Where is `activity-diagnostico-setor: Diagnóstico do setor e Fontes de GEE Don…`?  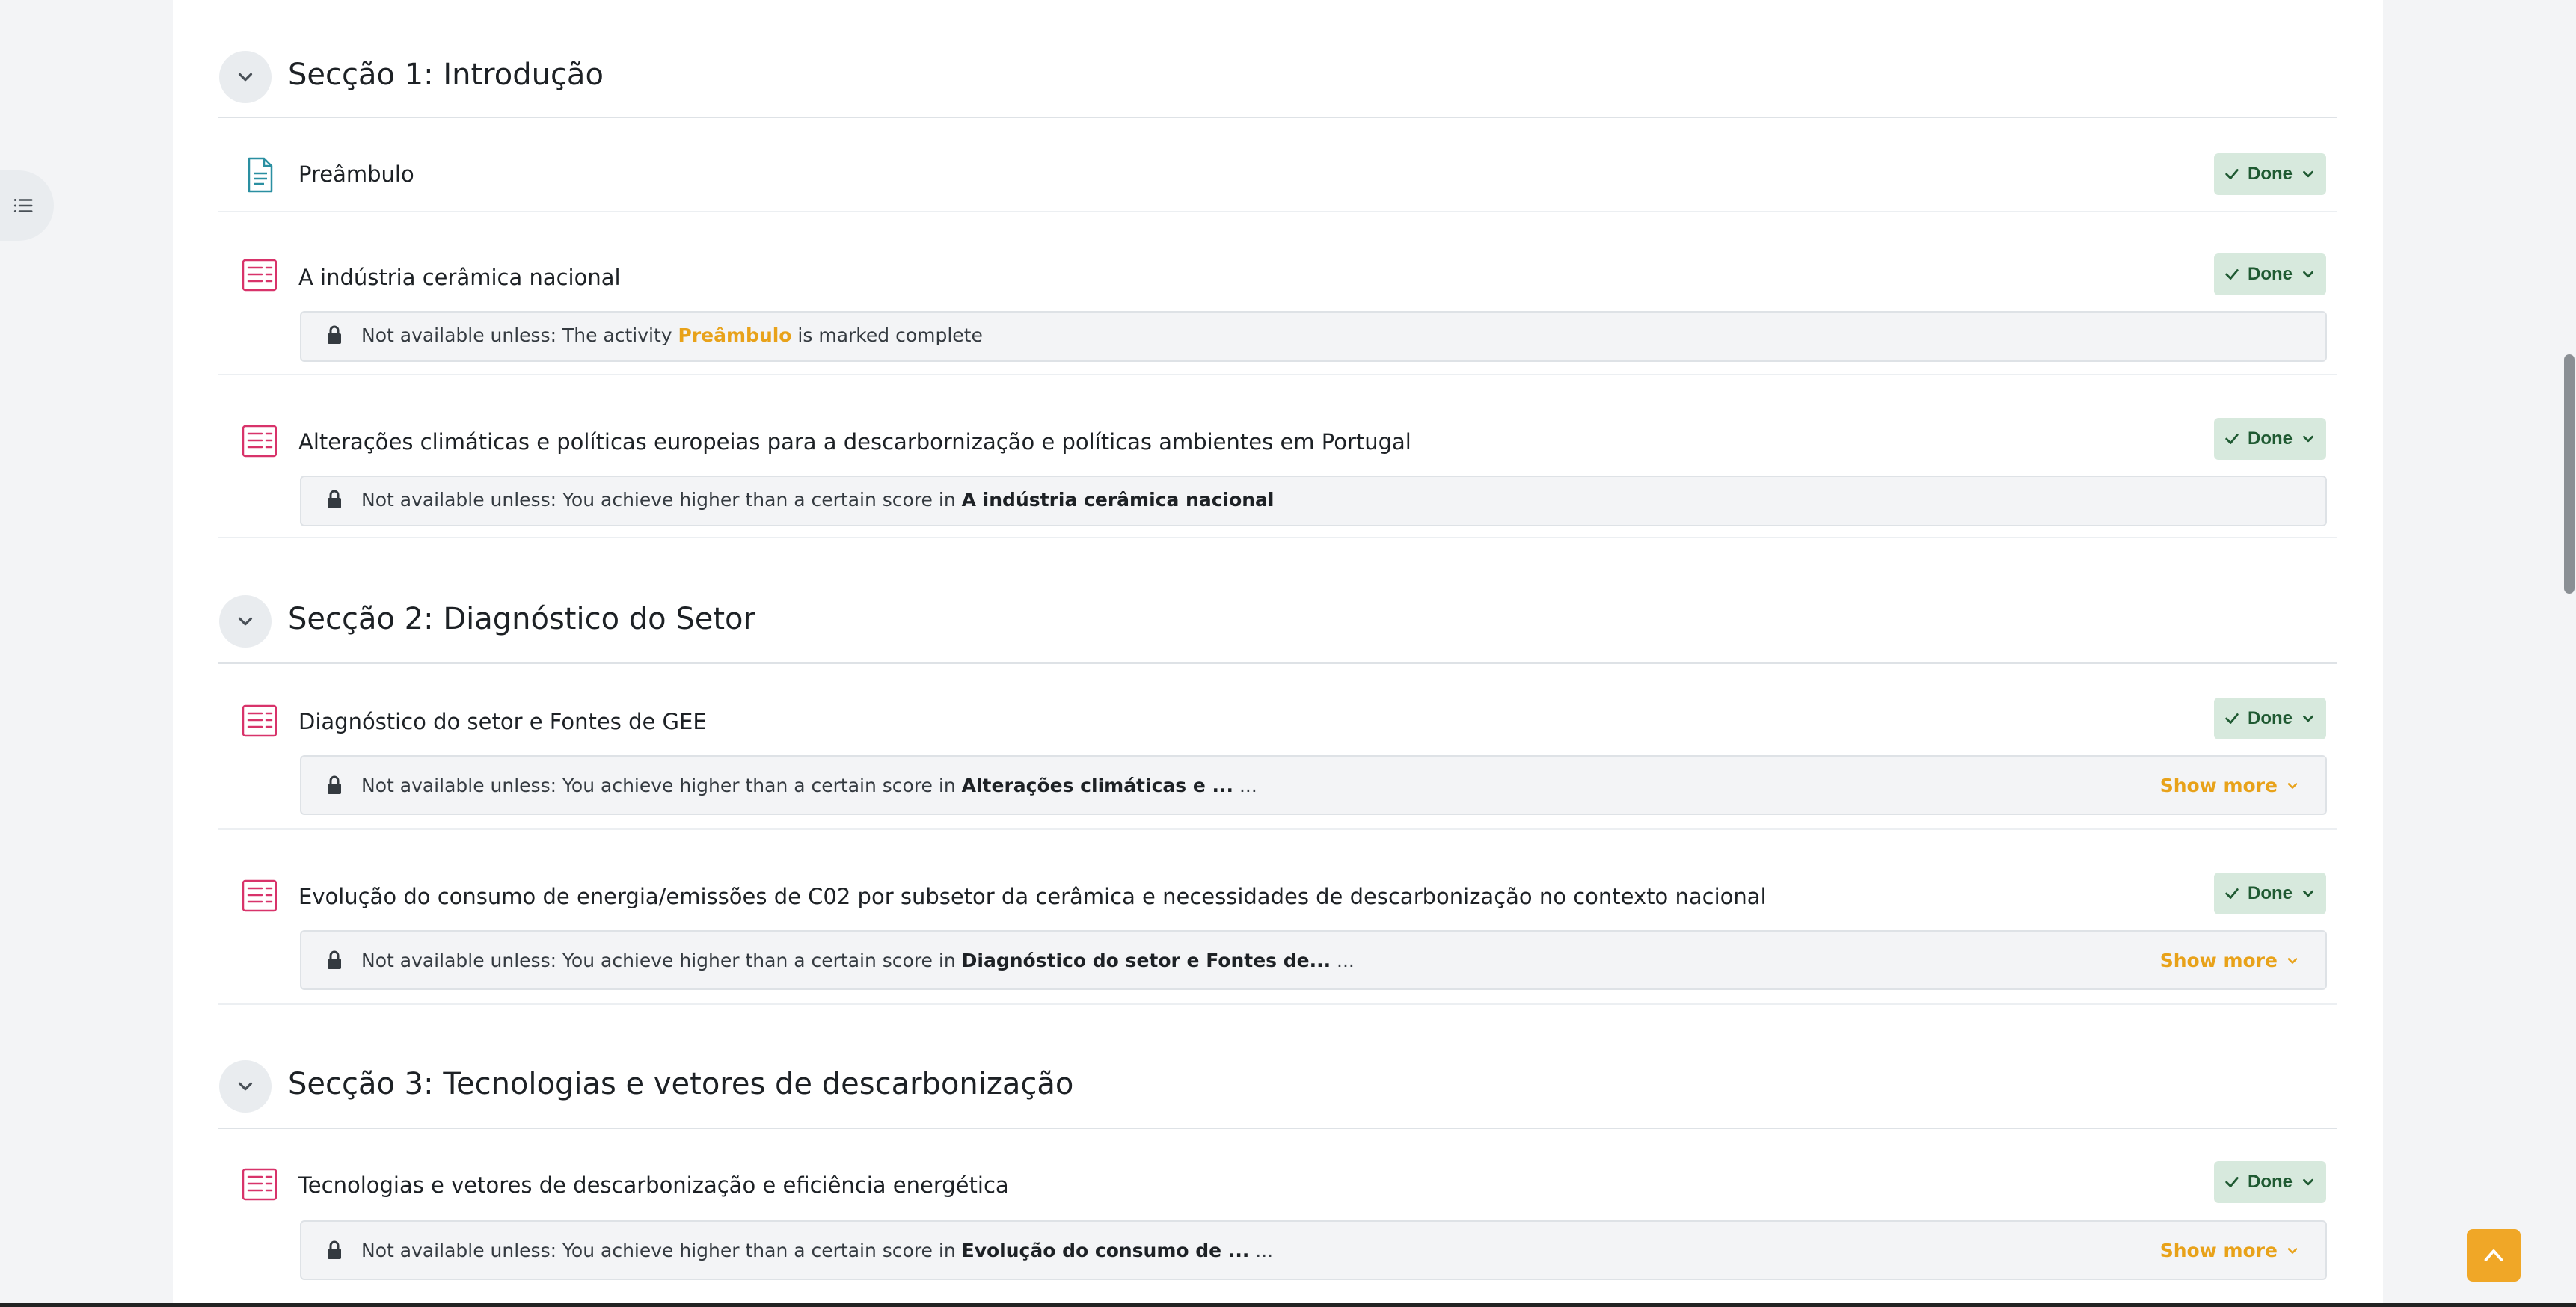
activity-diagnostico-setor: Diagnóstico do setor e Fontes de GEE Don… is located at coordinates (1277, 747).